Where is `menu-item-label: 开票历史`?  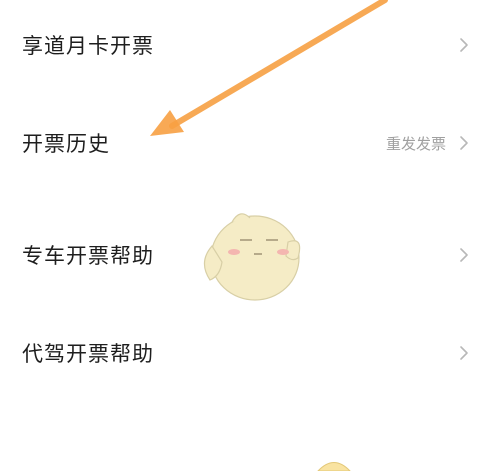
menu-item-label: 开票历史 is located at coordinates (66, 144).